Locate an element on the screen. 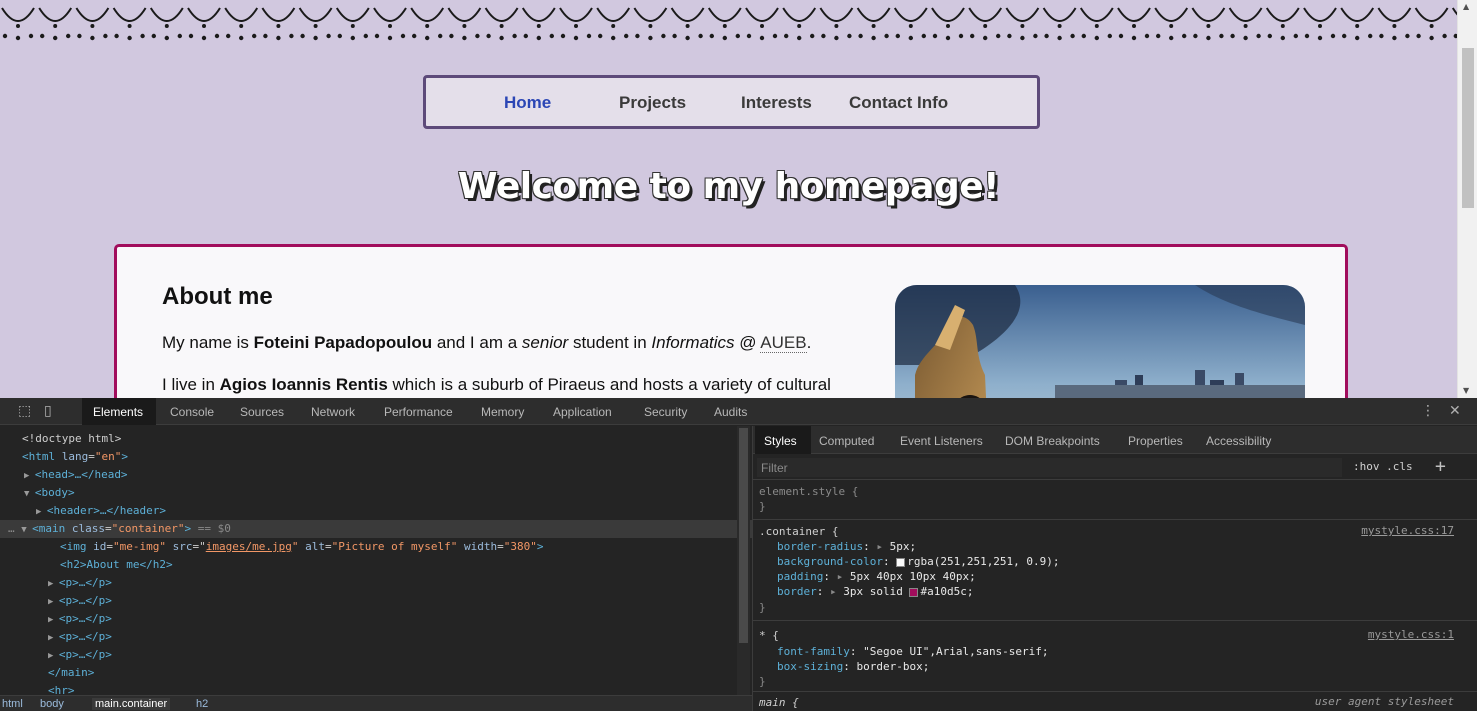 The width and height of the screenshot is (1477, 711). page-scrollbar: ▲ ▼ is located at coordinates (1467, 199).